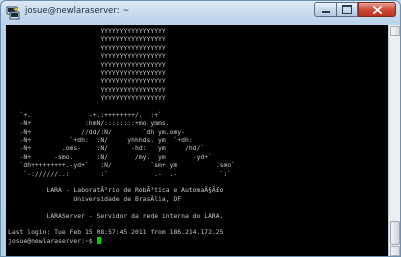 Image resolution: width=401 pixels, height=257 pixels. What do you see at coordinates (395, 251) in the screenshot?
I see `scroll-down-arrow-icon` at bounding box center [395, 251].